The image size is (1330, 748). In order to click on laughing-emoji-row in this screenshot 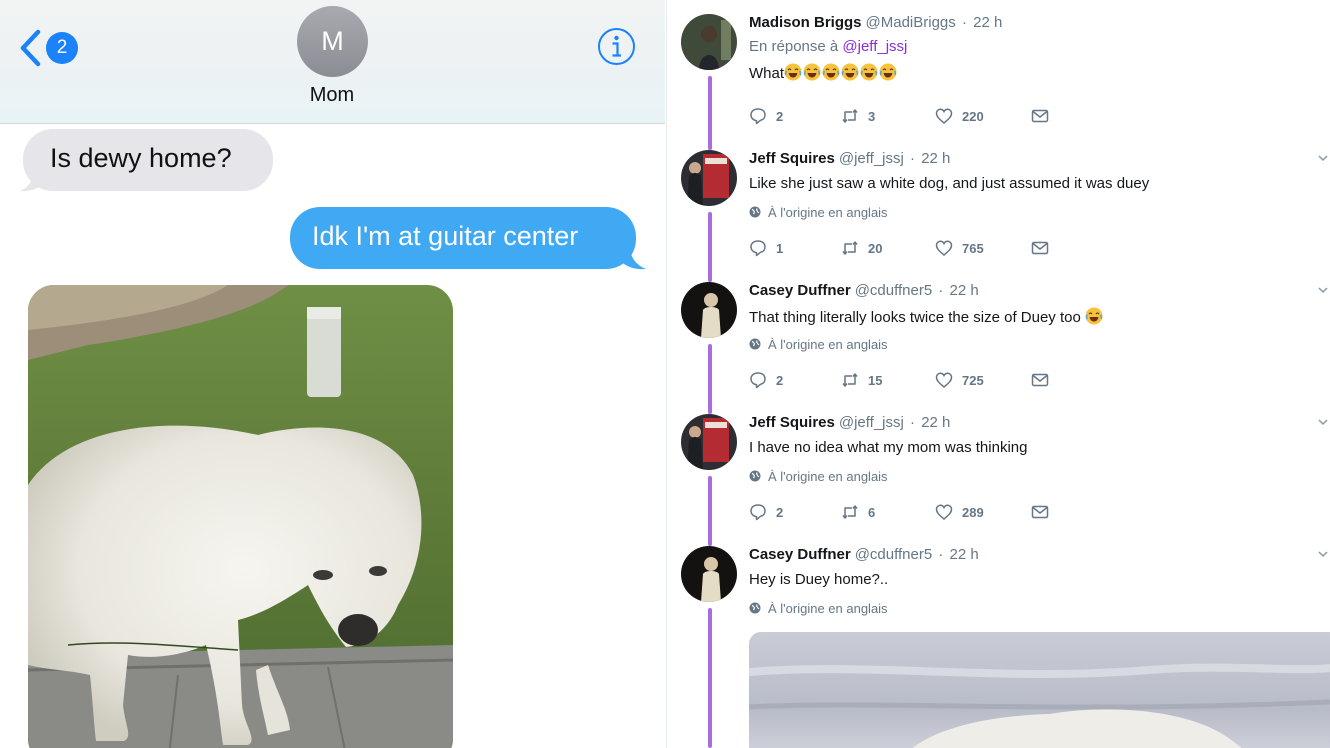, I will do `click(841, 72)`.